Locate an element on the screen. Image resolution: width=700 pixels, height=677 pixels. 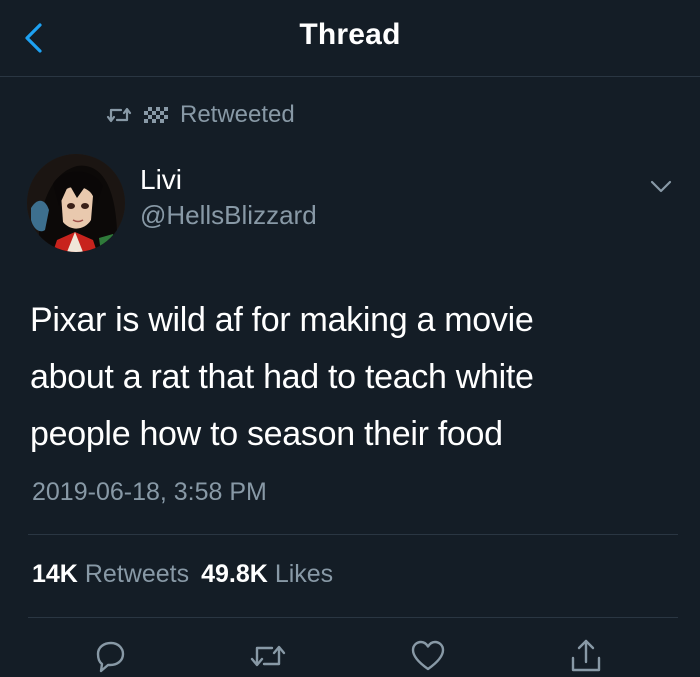
avatar is located at coordinates (76, 203).